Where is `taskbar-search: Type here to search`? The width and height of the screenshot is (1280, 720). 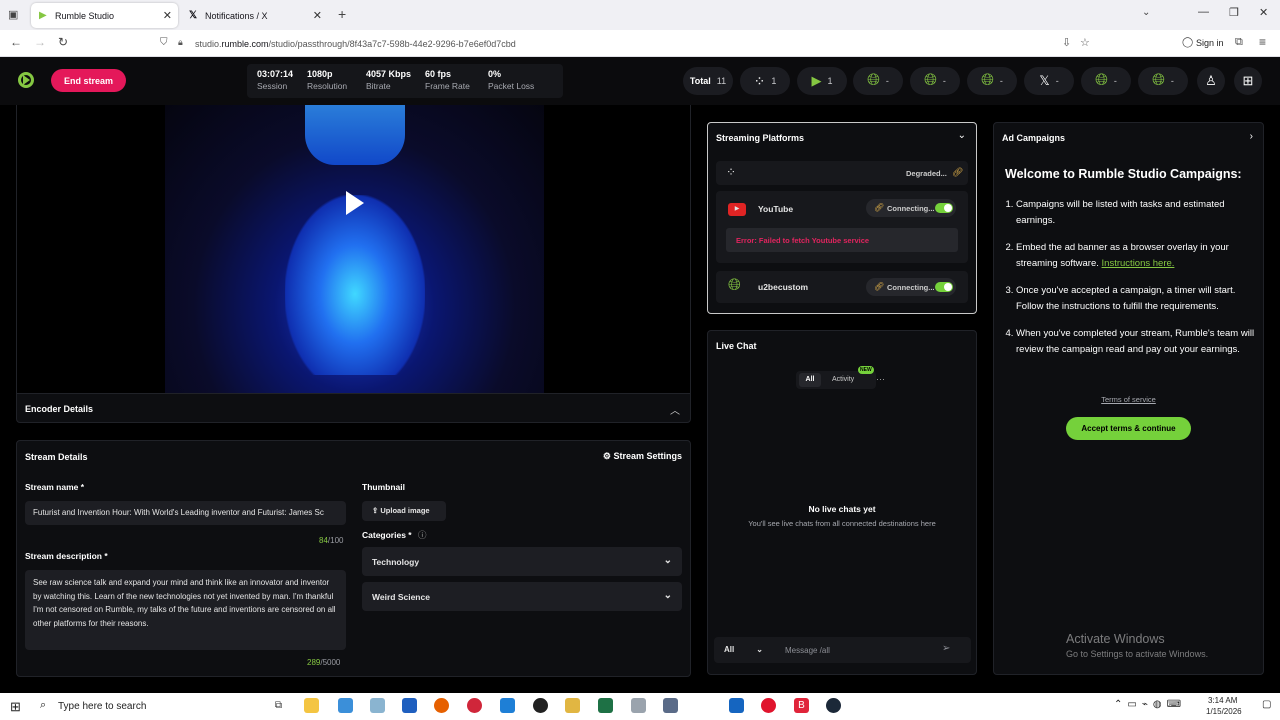
taskbar-search: Type here to search is located at coordinates (102, 706).